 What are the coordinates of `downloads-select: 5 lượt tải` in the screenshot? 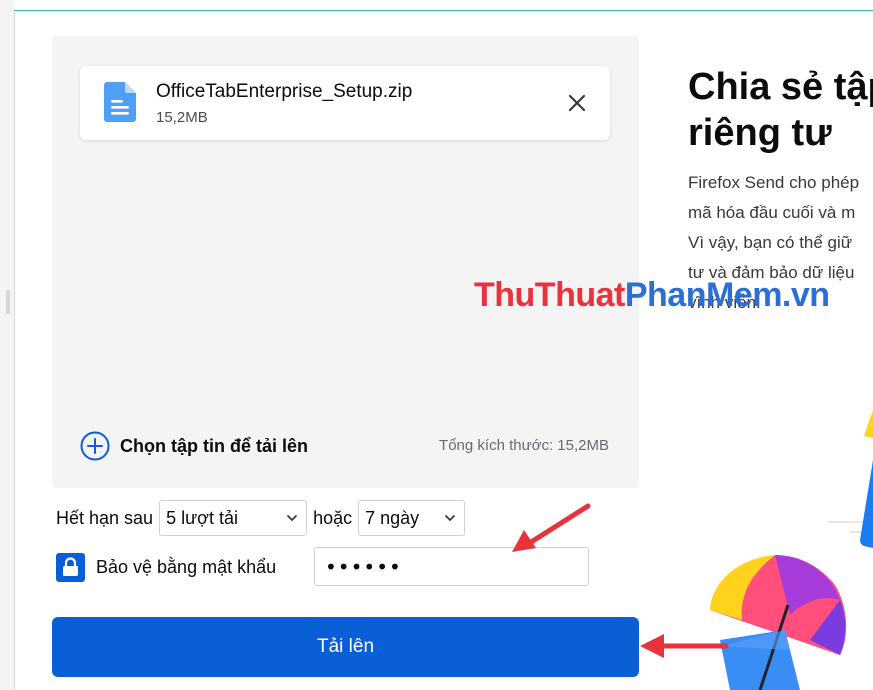 It's located at (233, 518).